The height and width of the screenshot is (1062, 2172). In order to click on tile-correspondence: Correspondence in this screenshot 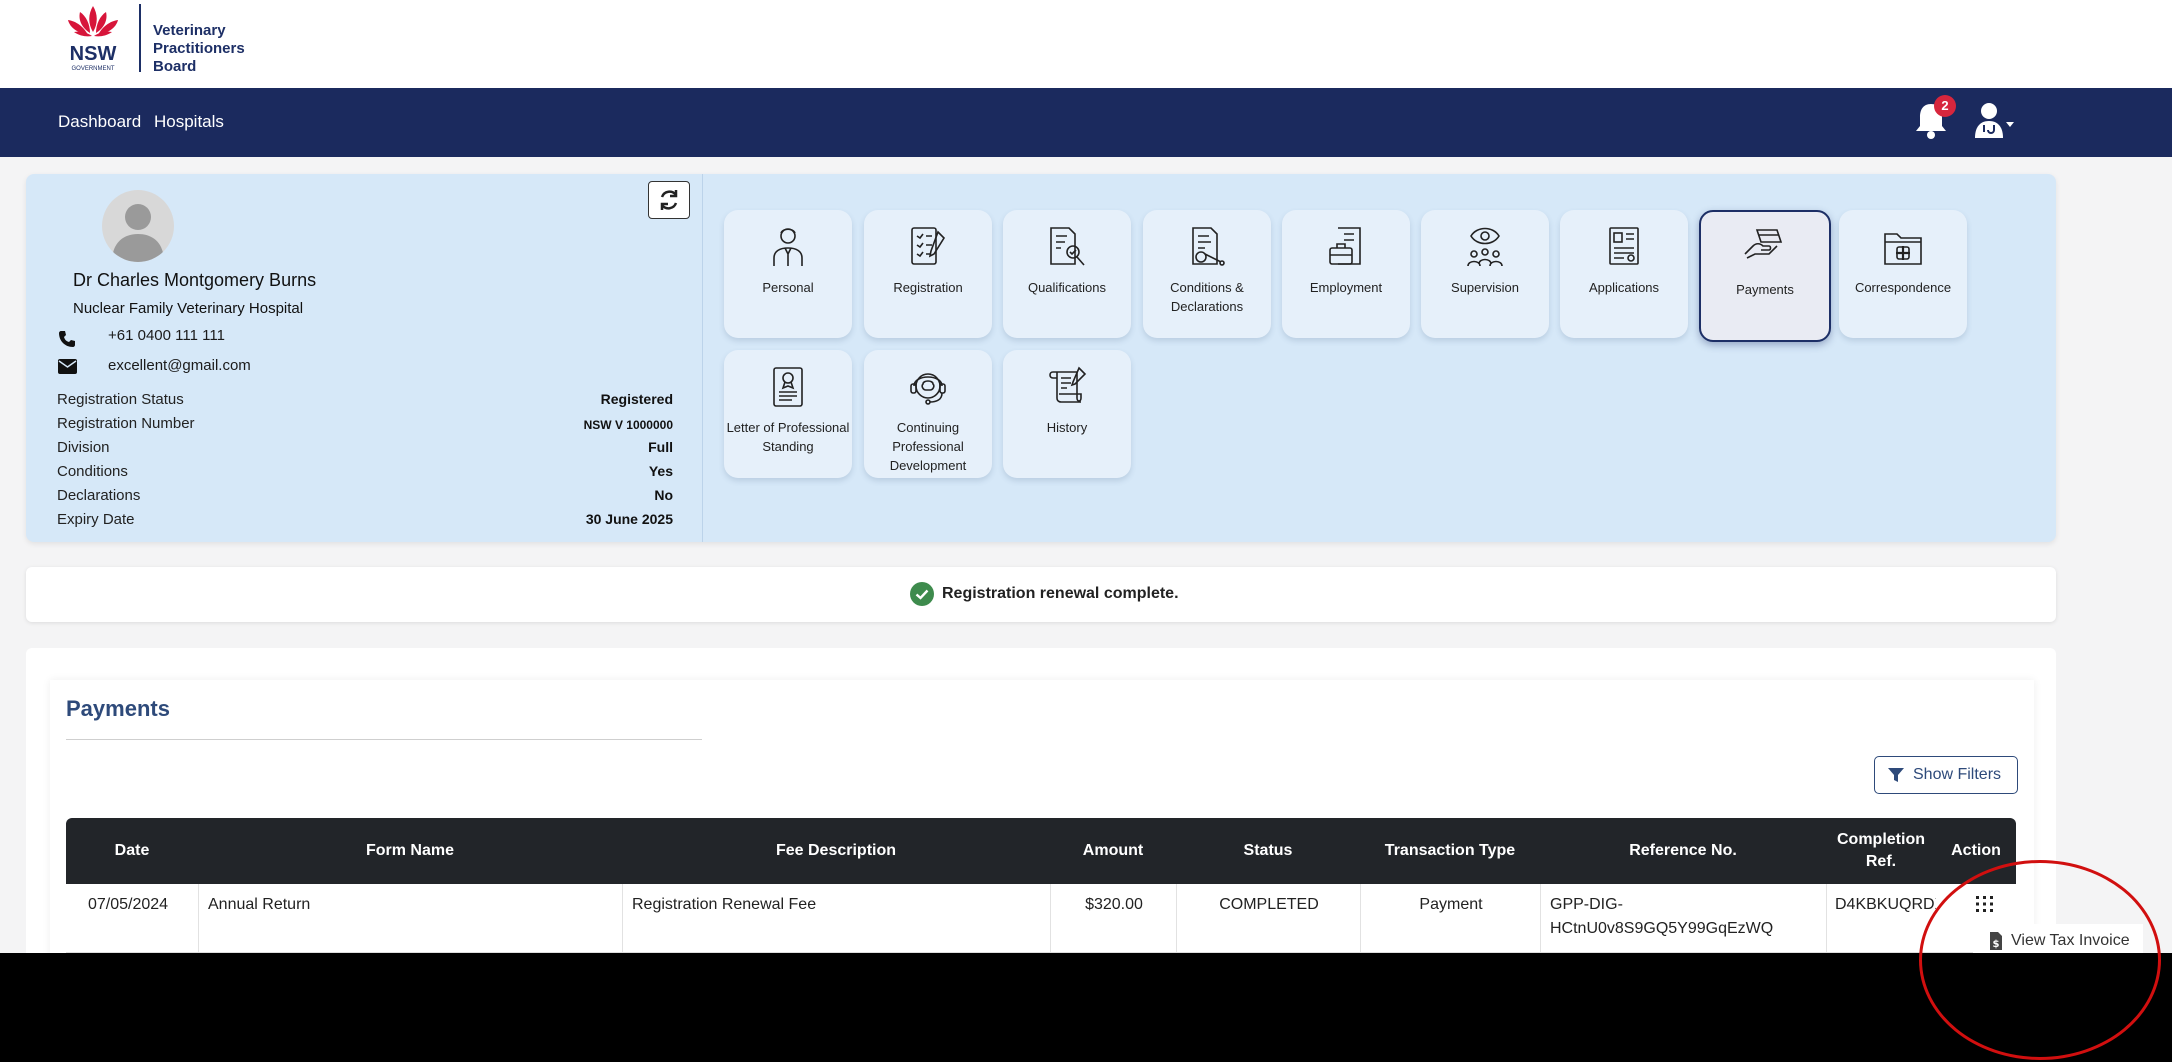, I will do `click(1903, 274)`.